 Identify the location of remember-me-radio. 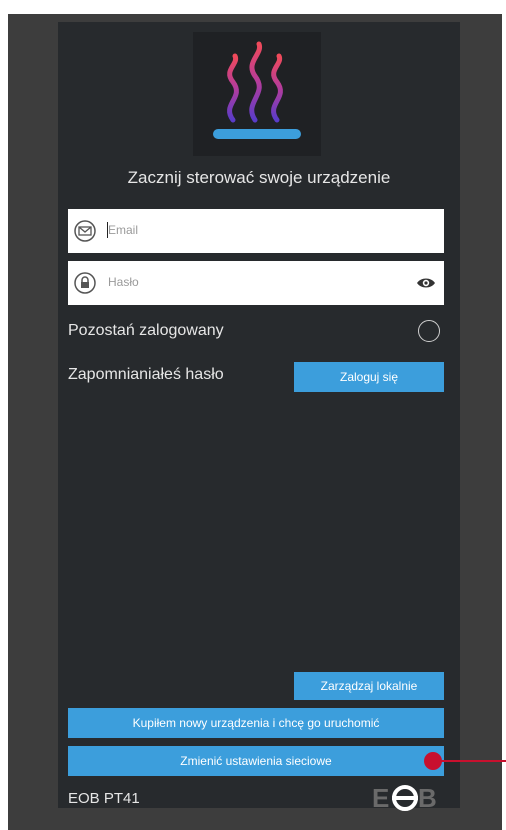
(429, 331).